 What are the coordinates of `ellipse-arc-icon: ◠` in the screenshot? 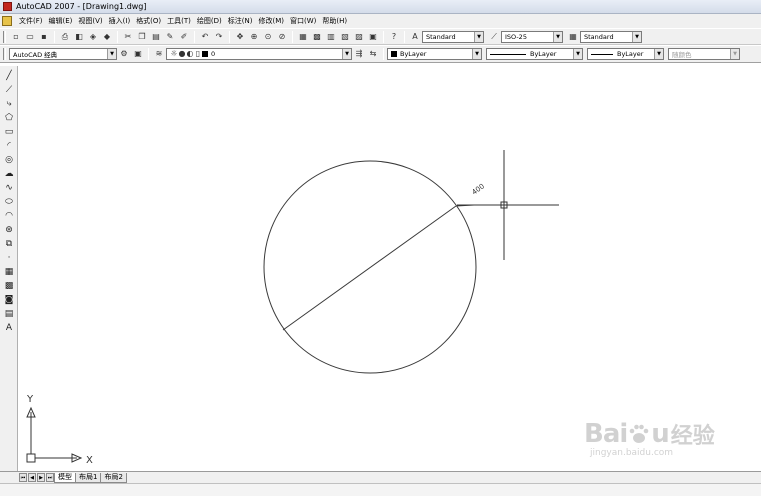 It's located at (9, 216).